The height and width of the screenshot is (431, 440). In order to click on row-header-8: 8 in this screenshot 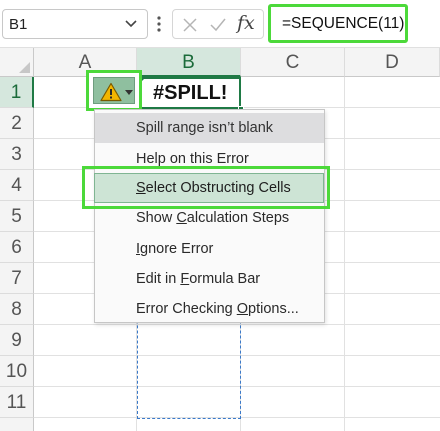, I will do `click(17, 309)`.